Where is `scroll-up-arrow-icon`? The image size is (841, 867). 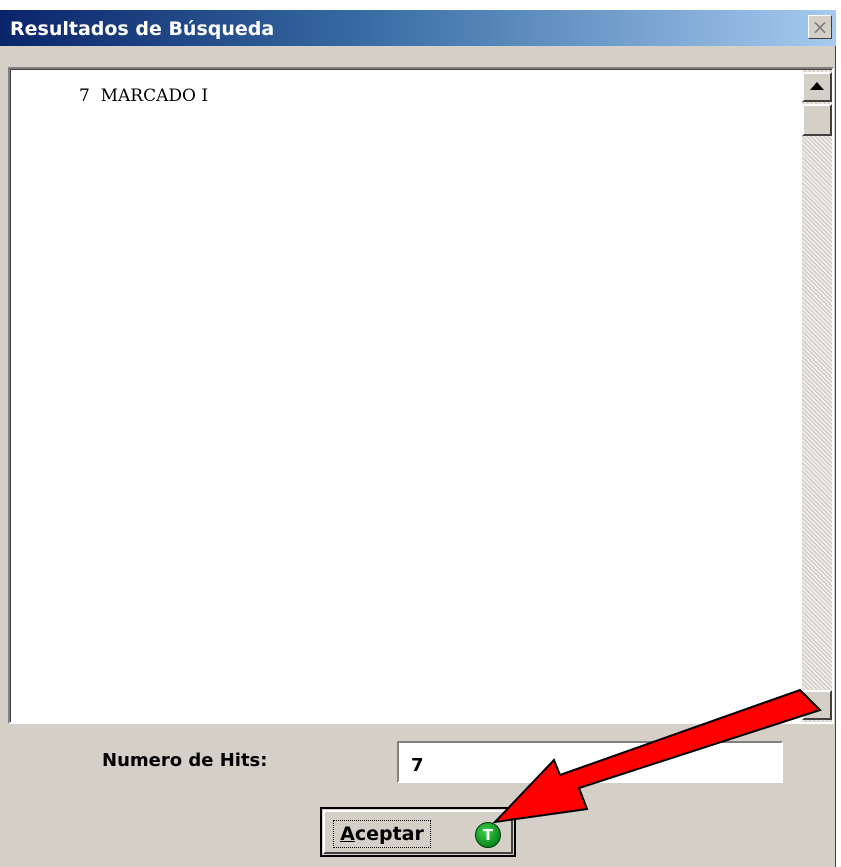 scroll-up-arrow-icon is located at coordinates (817, 86).